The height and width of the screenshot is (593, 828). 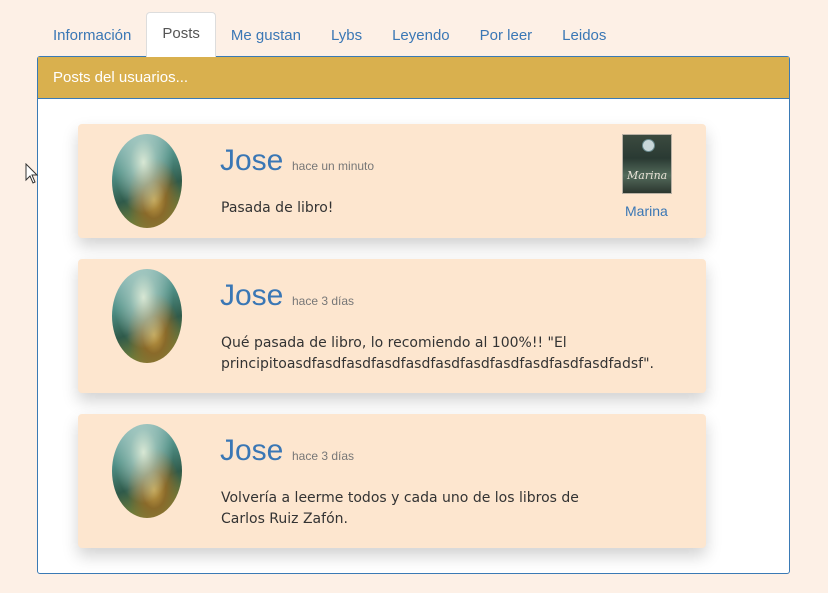 I want to click on book-link: Marina, so click(x=646, y=211).